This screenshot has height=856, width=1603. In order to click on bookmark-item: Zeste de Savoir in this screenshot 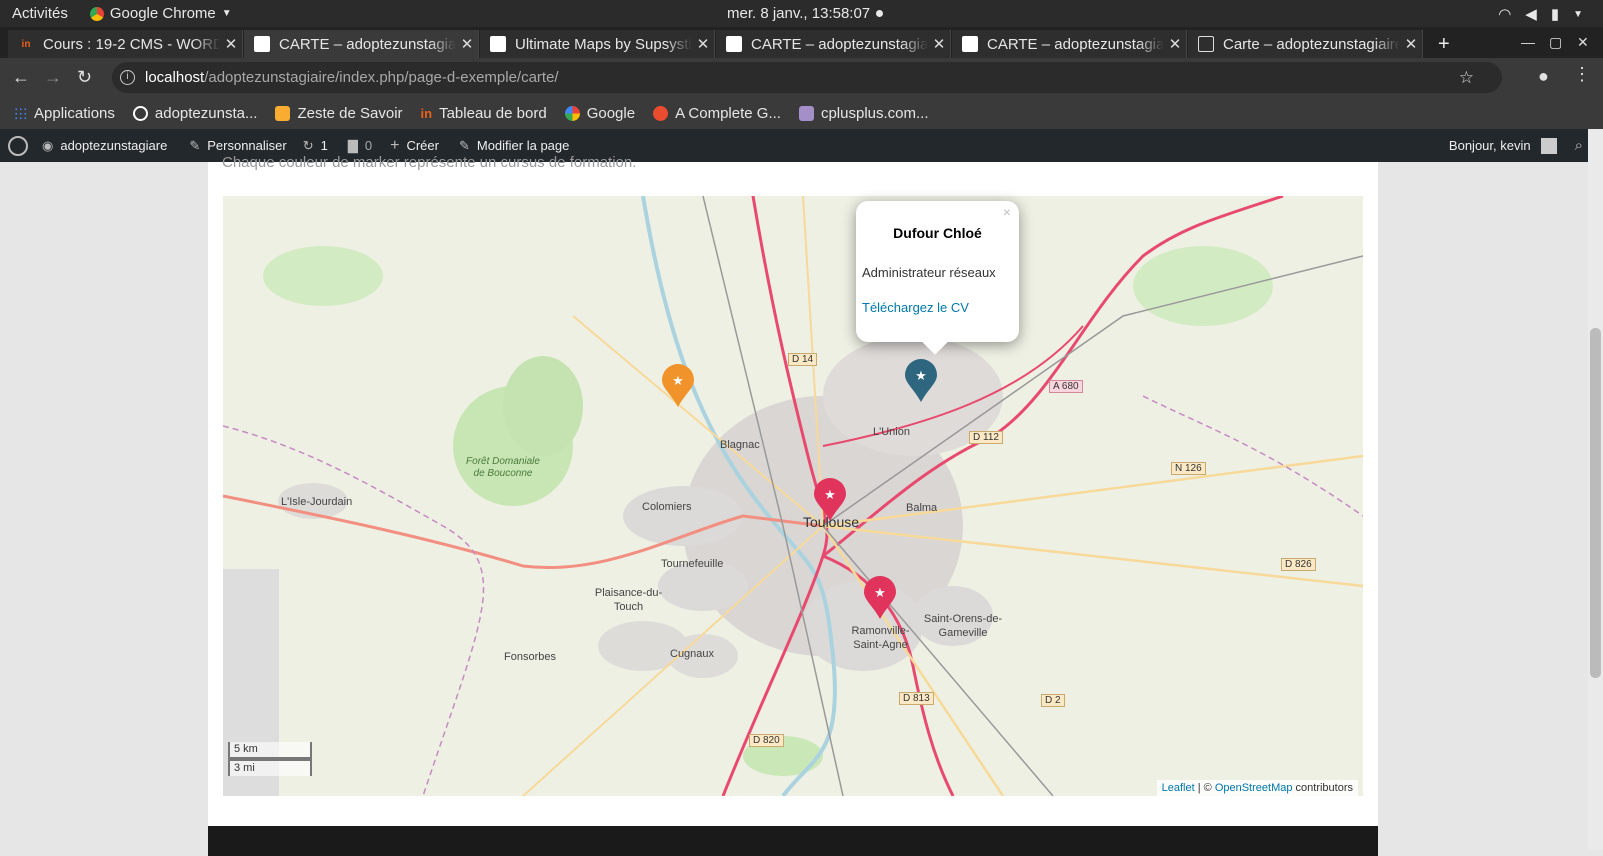, I will do `click(339, 113)`.